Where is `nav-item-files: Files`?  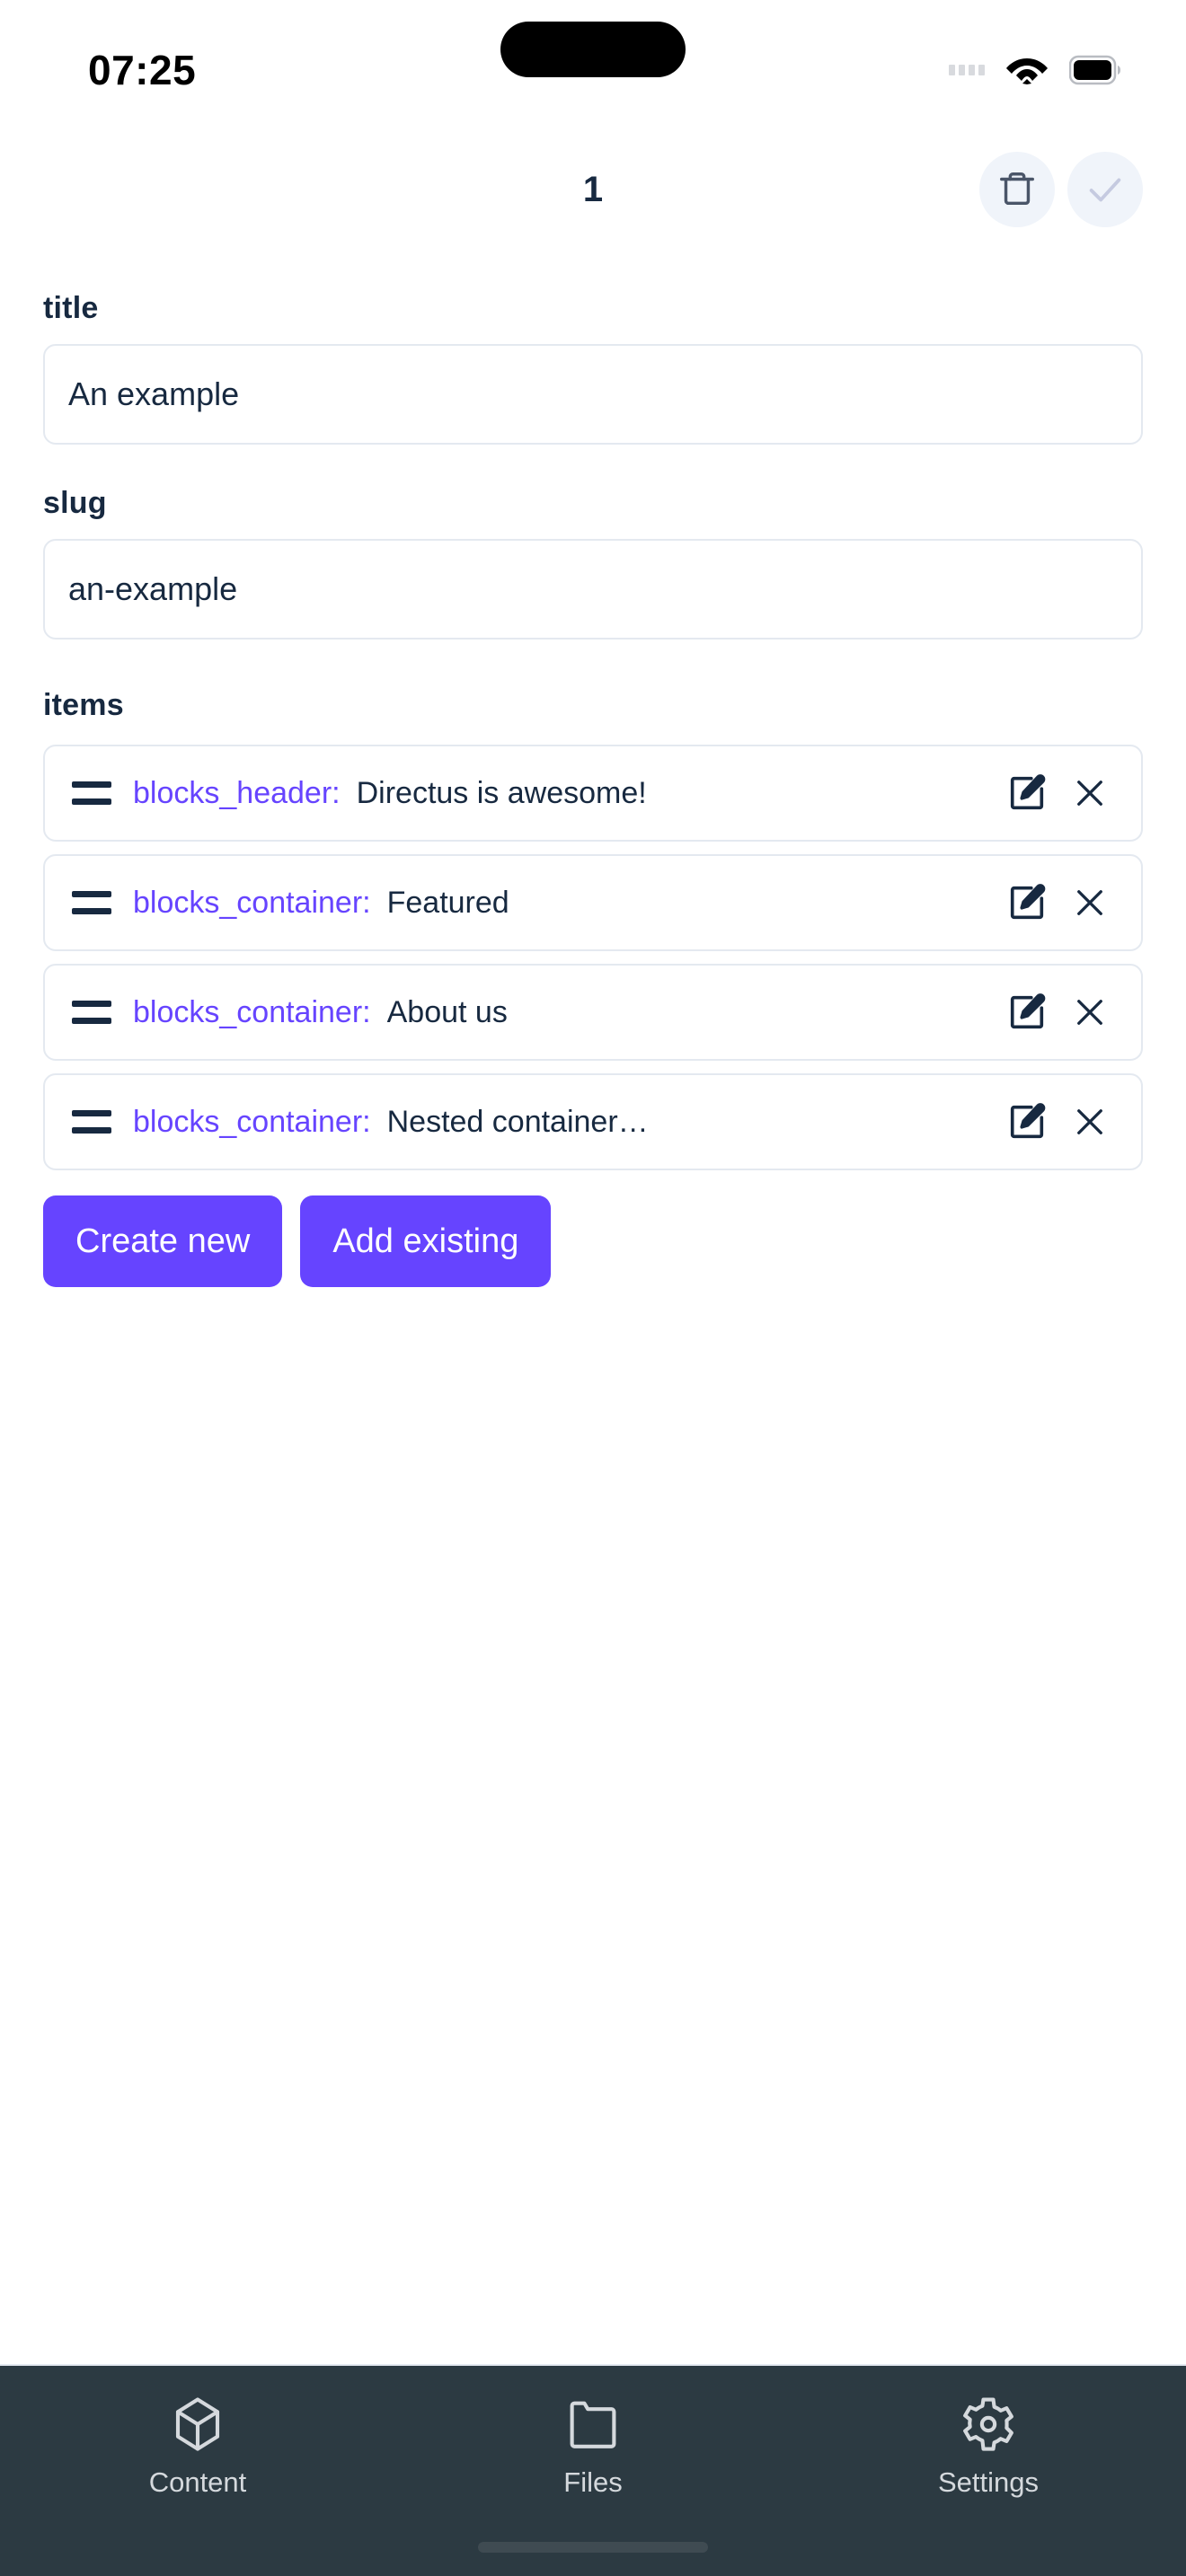
nav-item-files: Files is located at coordinates (593, 2447).